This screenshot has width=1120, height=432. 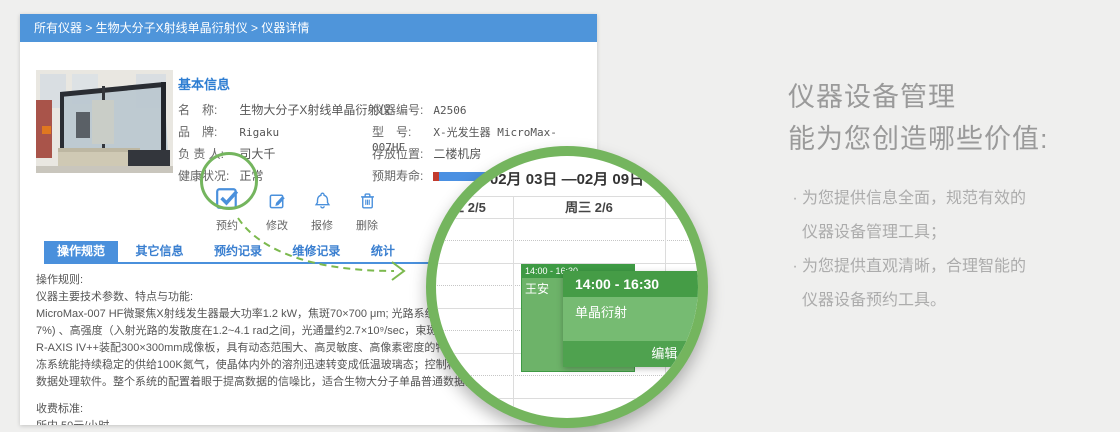 What do you see at coordinates (81, 251) in the screenshot?
I see `tab-operation-rules: 操作规范` at bounding box center [81, 251].